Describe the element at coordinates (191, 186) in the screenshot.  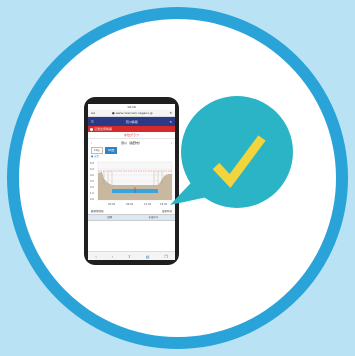
I see `speech-bubble-tail` at that location.